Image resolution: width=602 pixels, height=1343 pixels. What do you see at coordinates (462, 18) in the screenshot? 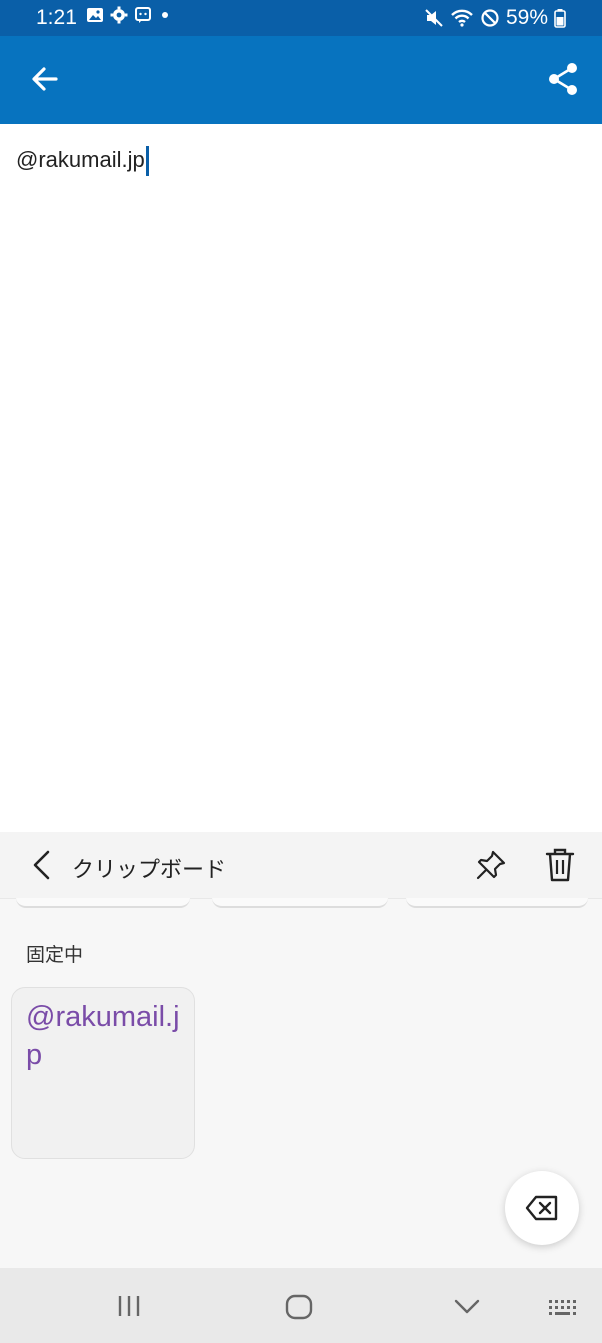
I see `wifi-icon` at bounding box center [462, 18].